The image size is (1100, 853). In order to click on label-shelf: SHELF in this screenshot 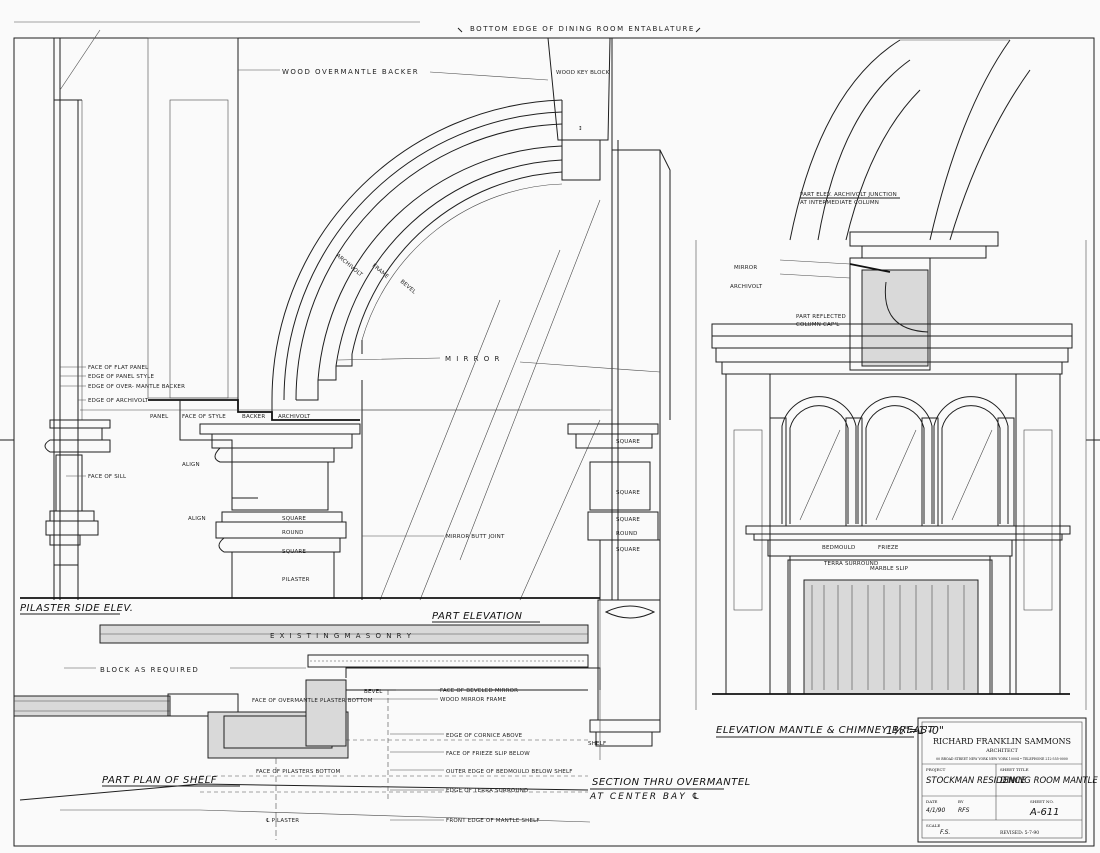, I will do `click(597, 744)`.